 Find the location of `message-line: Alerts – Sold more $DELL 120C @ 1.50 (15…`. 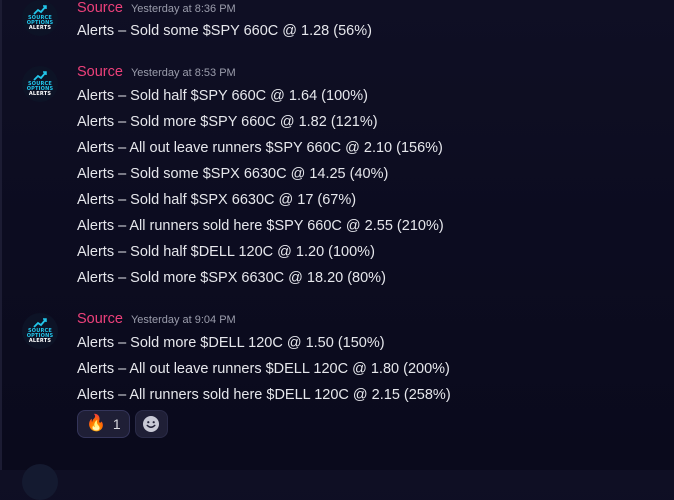

message-line: Alerts – Sold more $DELL 120C @ 1.50 (15… is located at coordinates (231, 343).